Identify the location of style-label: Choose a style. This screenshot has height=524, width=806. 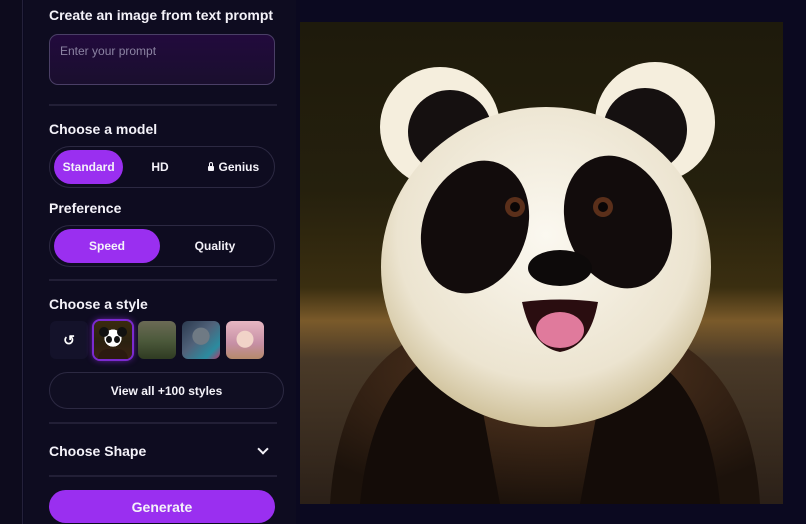
(98, 304).